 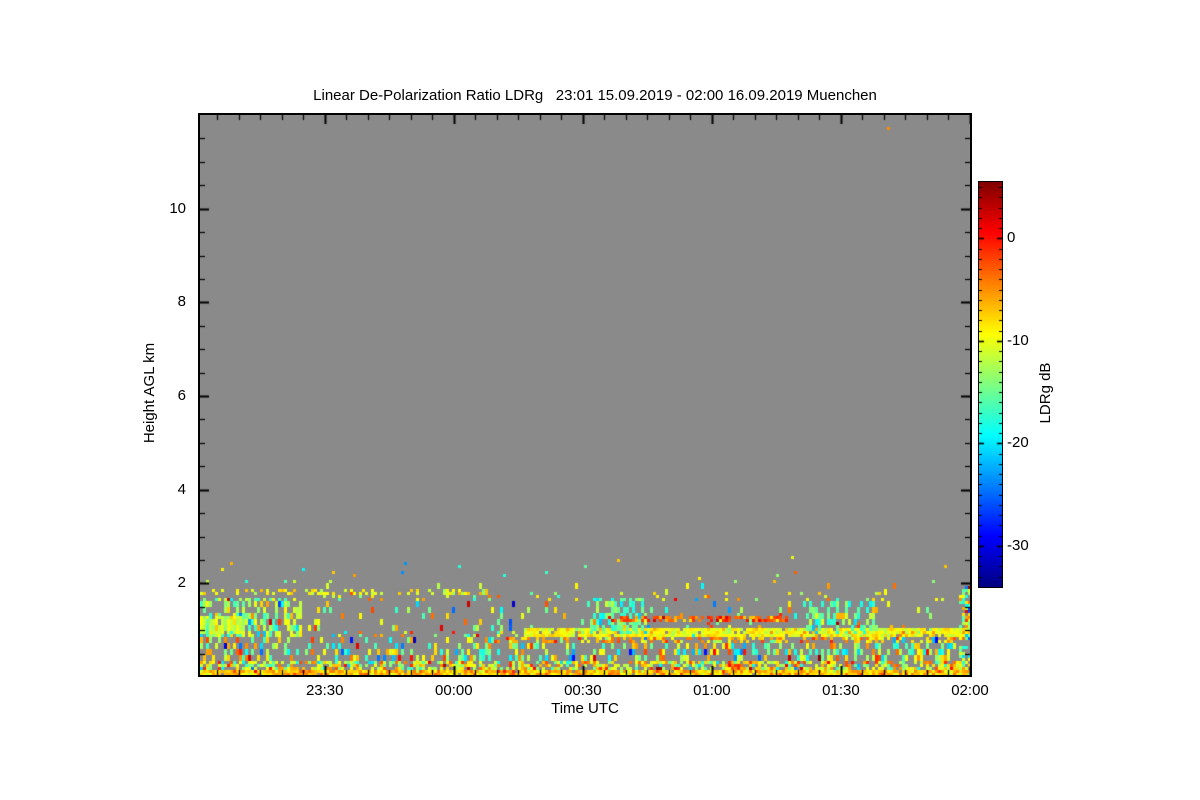 I want to click on colorbar-tick-label: 0, so click(x=1011, y=238).